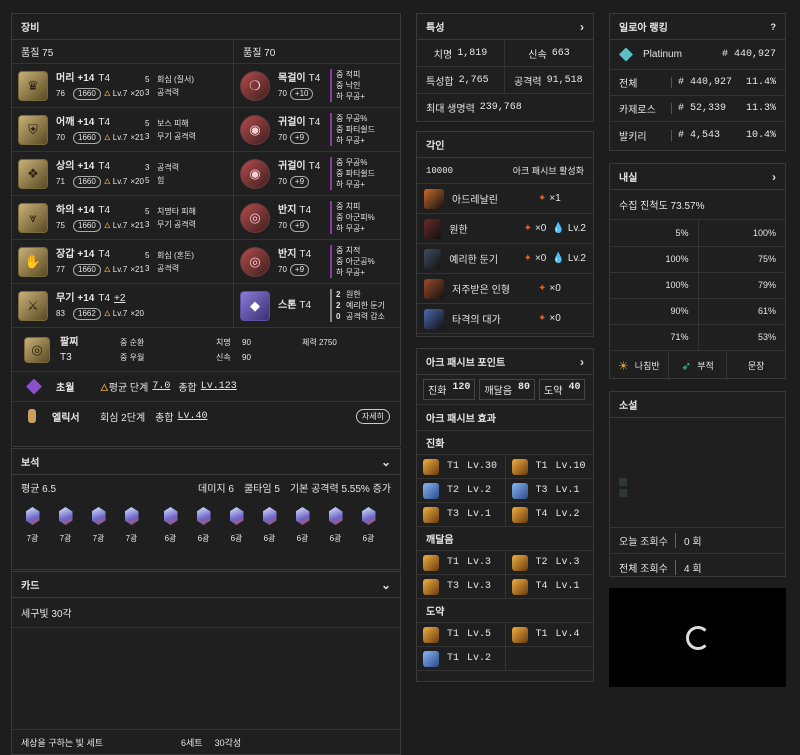 This screenshot has width=800, height=755. What do you see at coordinates (527, 258) in the screenshot?
I see `relic-book-icon: ✦` at bounding box center [527, 258].